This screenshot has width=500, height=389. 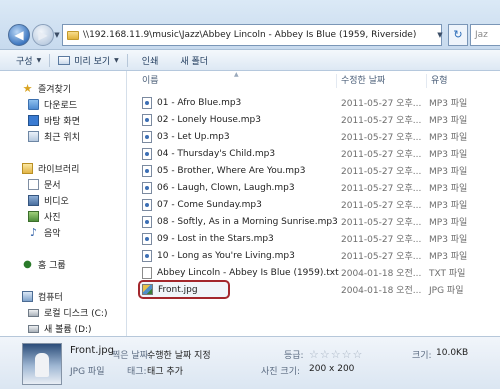 What do you see at coordinates (33, 120) in the screenshot?
I see `desktop-icon` at bounding box center [33, 120].